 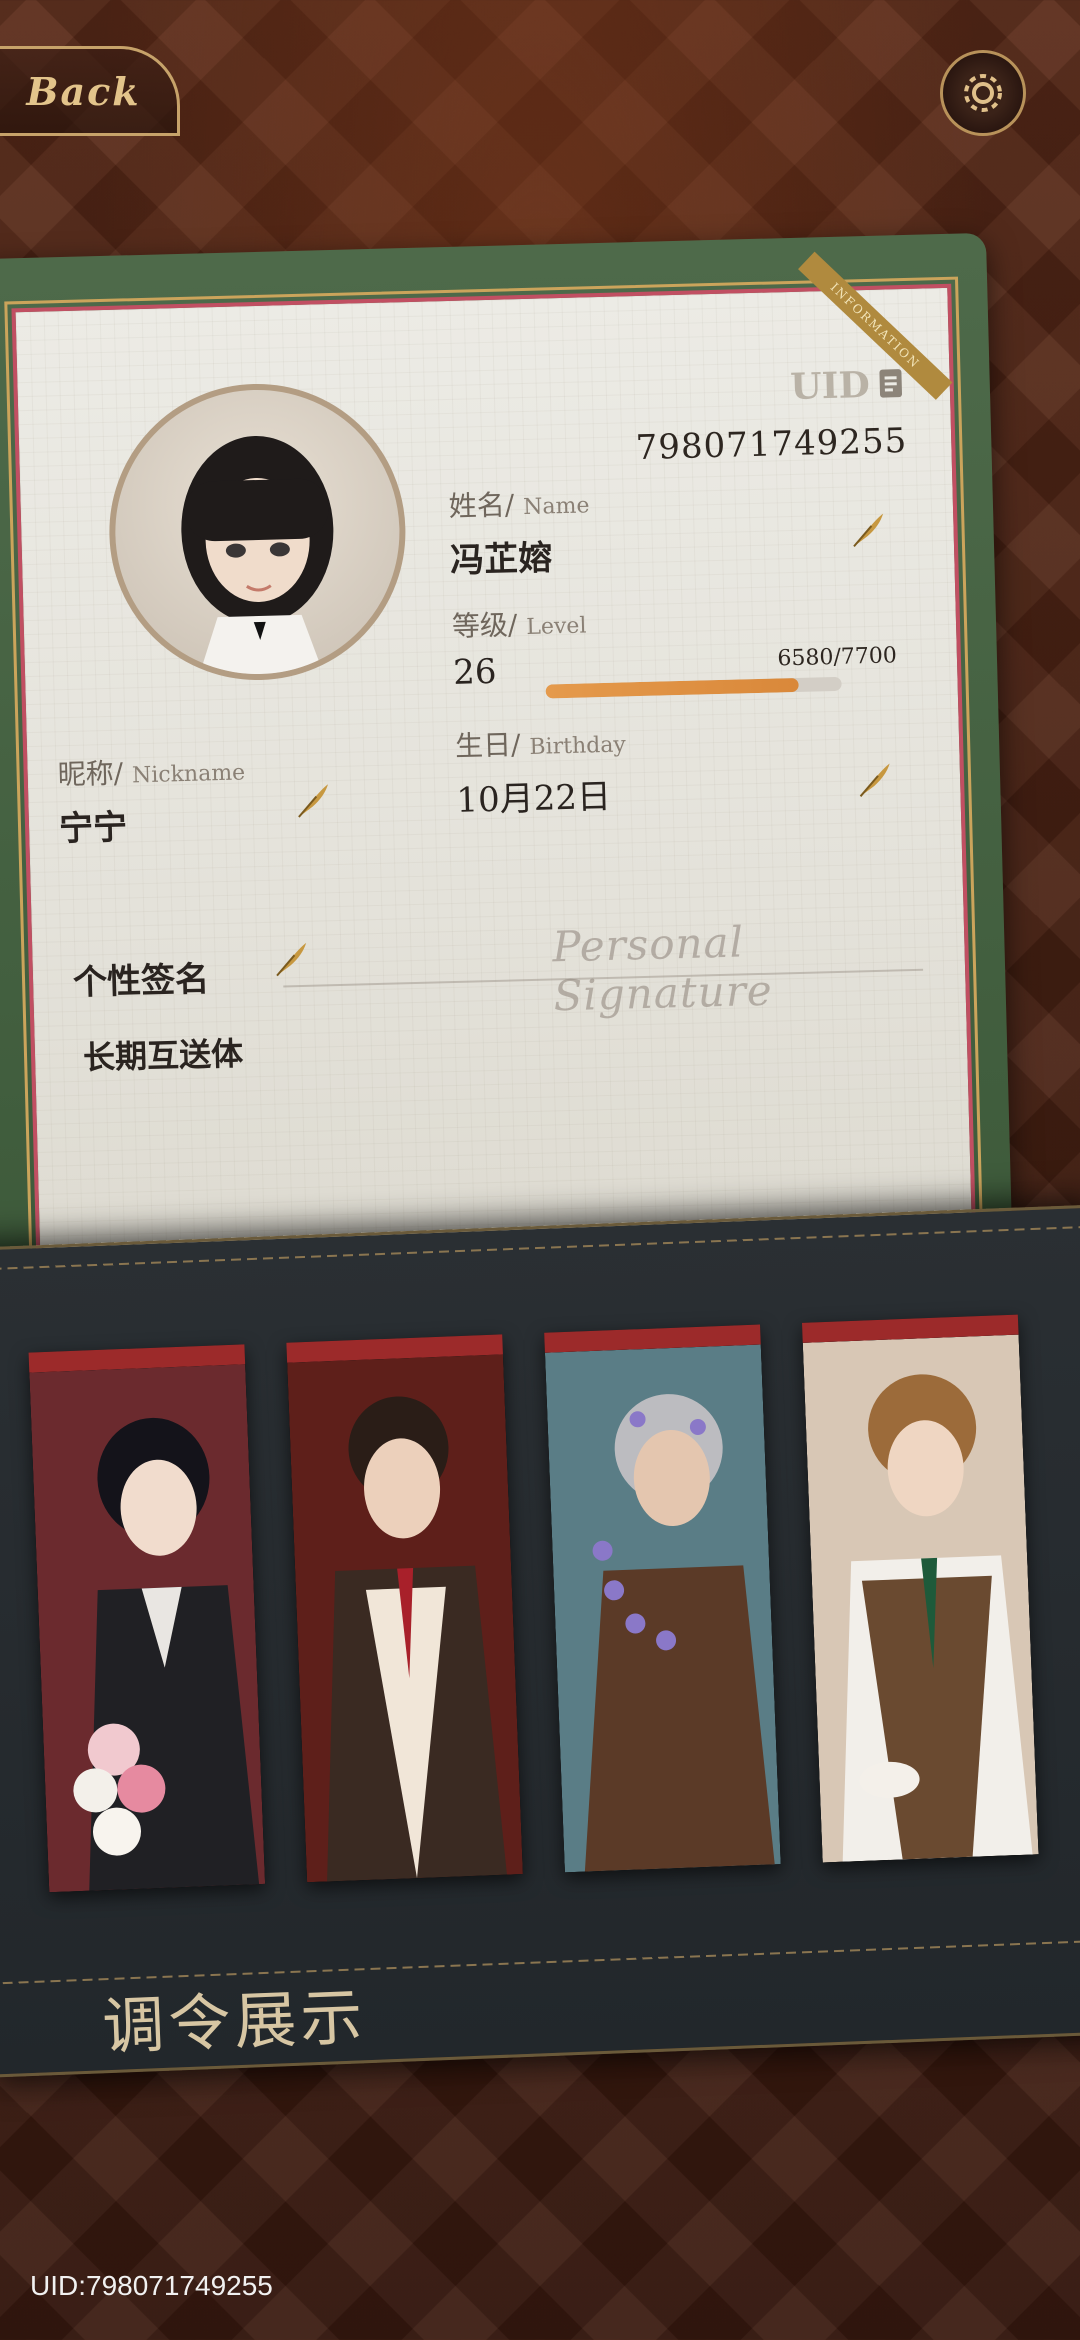 I want to click on edit-nickname-quill-icon, so click(x=312, y=800).